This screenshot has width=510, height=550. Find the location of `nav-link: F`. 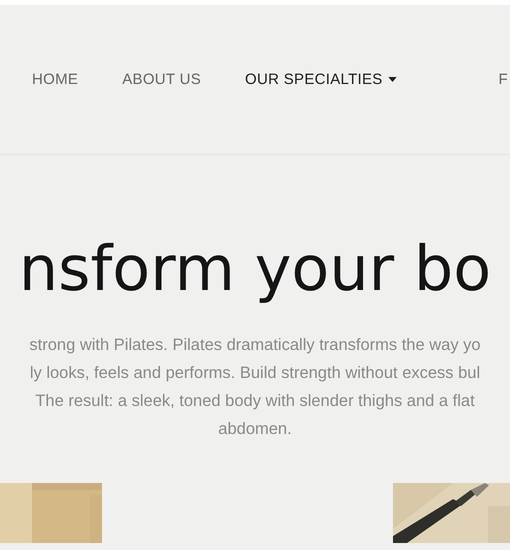

nav-link: F is located at coordinates (503, 79).